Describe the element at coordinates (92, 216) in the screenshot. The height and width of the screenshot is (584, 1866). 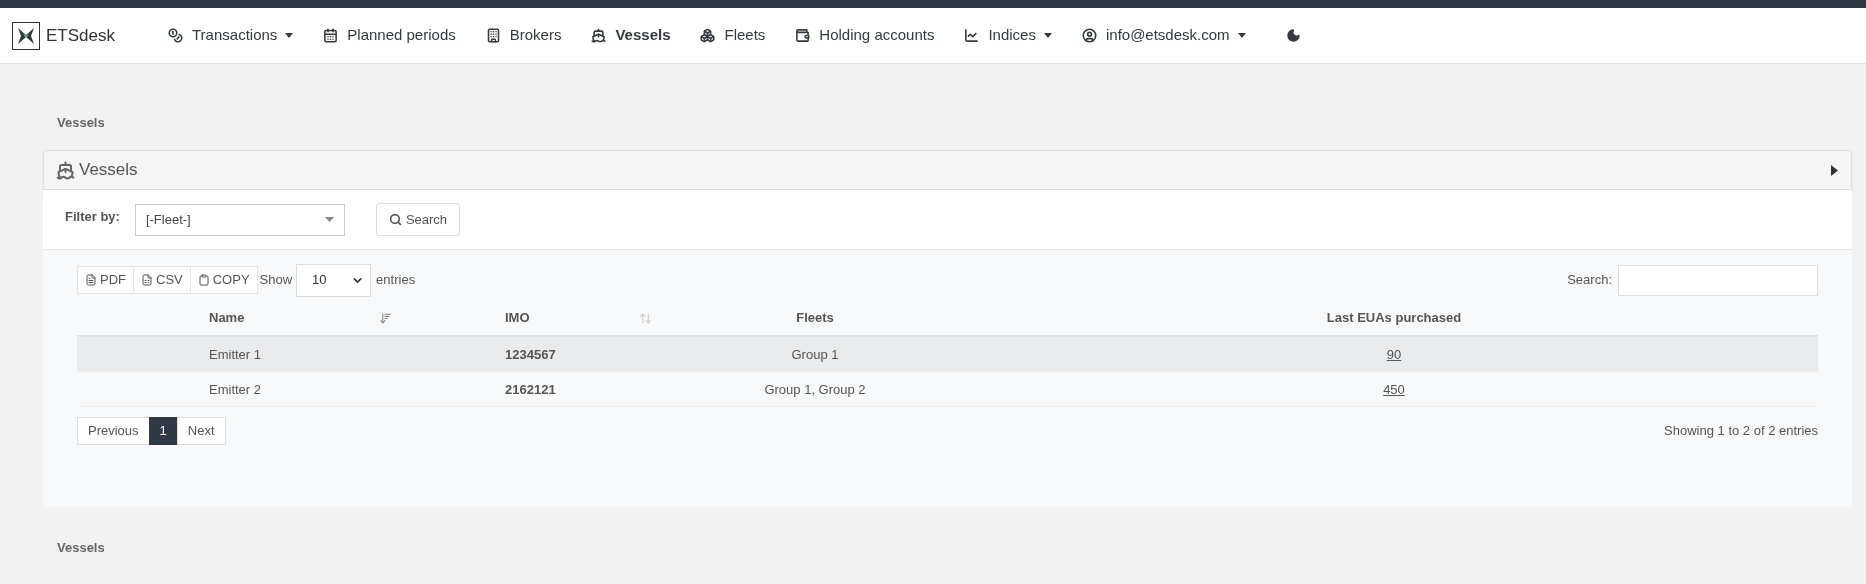
I see `filter-label: Filter by:` at that location.